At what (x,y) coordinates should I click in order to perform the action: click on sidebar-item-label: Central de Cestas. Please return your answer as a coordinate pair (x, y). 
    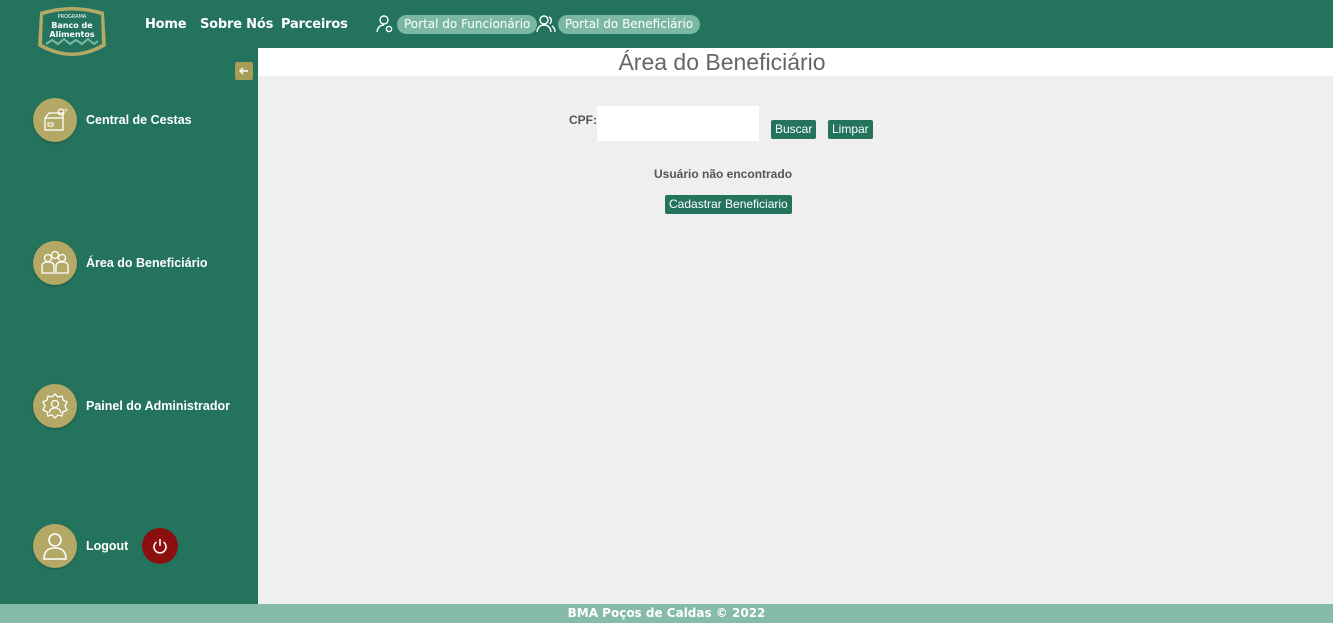
    Looking at the image, I should click on (139, 120).